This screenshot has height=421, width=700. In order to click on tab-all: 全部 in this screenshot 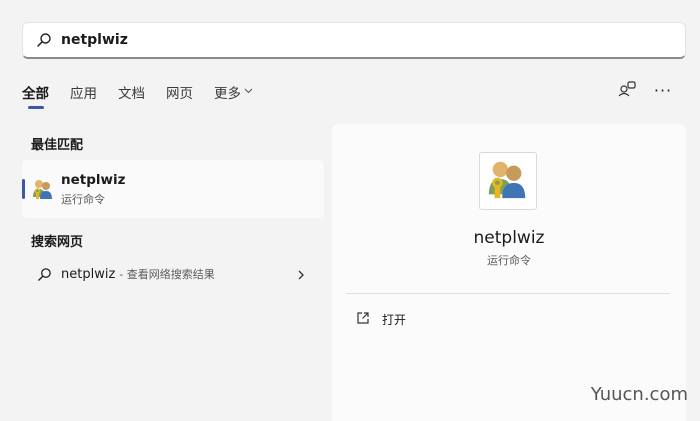, I will do `click(35, 92)`.